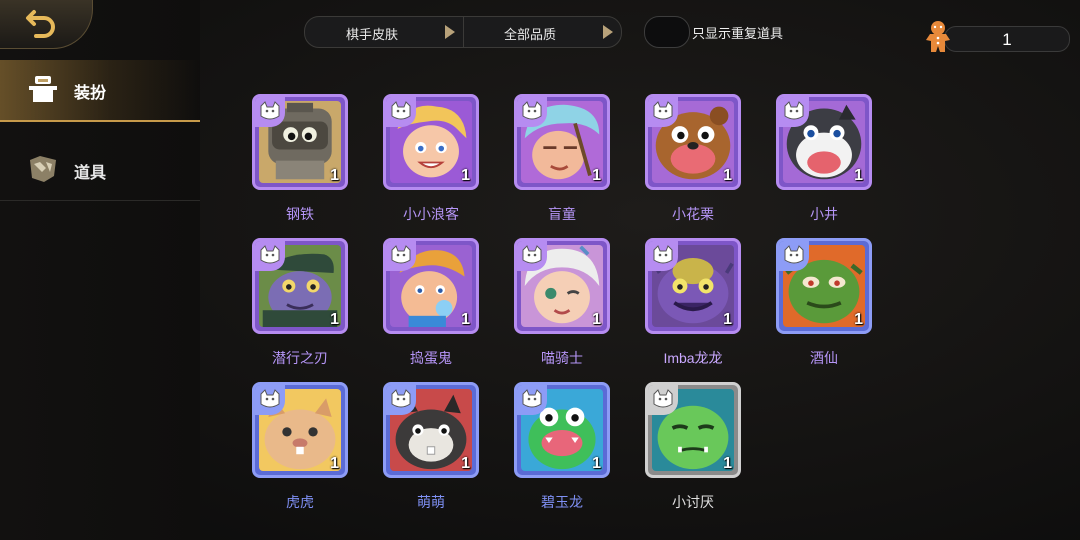  I want to click on quality-dropdown: 全部品质, so click(542, 32).